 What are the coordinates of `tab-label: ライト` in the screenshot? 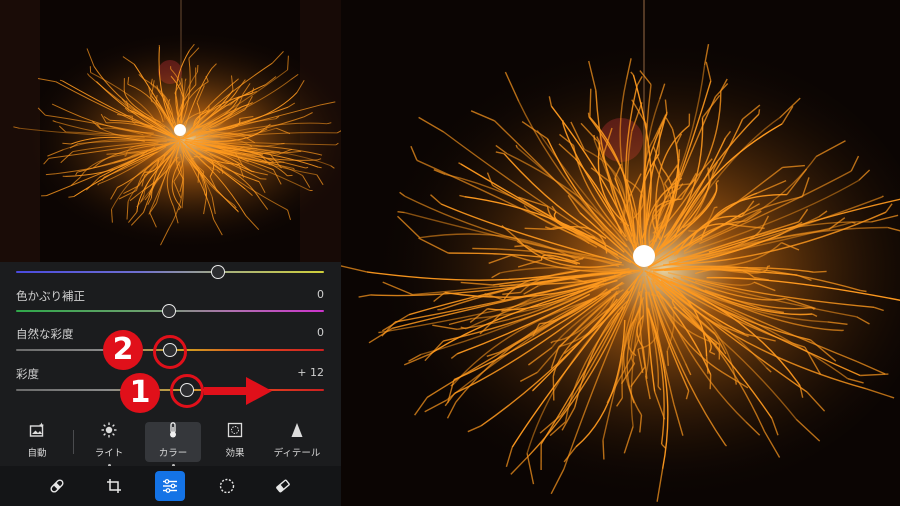 It's located at (109, 453).